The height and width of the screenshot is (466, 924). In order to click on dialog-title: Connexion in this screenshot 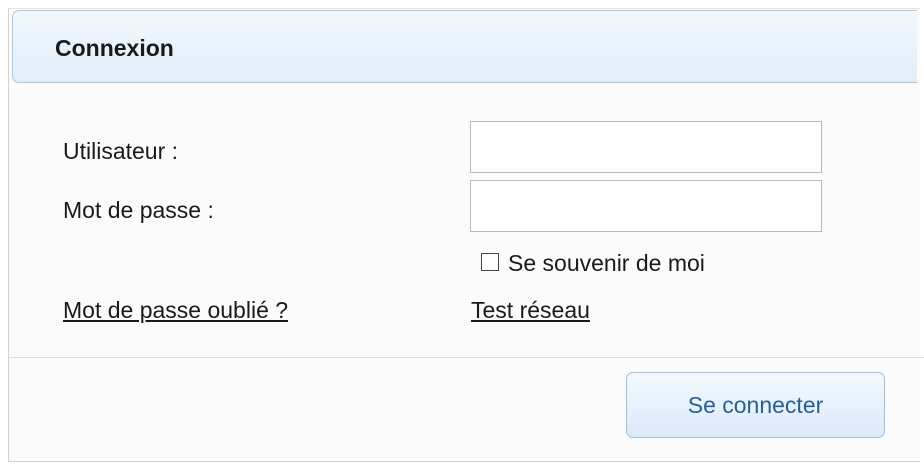, I will do `click(114, 48)`.